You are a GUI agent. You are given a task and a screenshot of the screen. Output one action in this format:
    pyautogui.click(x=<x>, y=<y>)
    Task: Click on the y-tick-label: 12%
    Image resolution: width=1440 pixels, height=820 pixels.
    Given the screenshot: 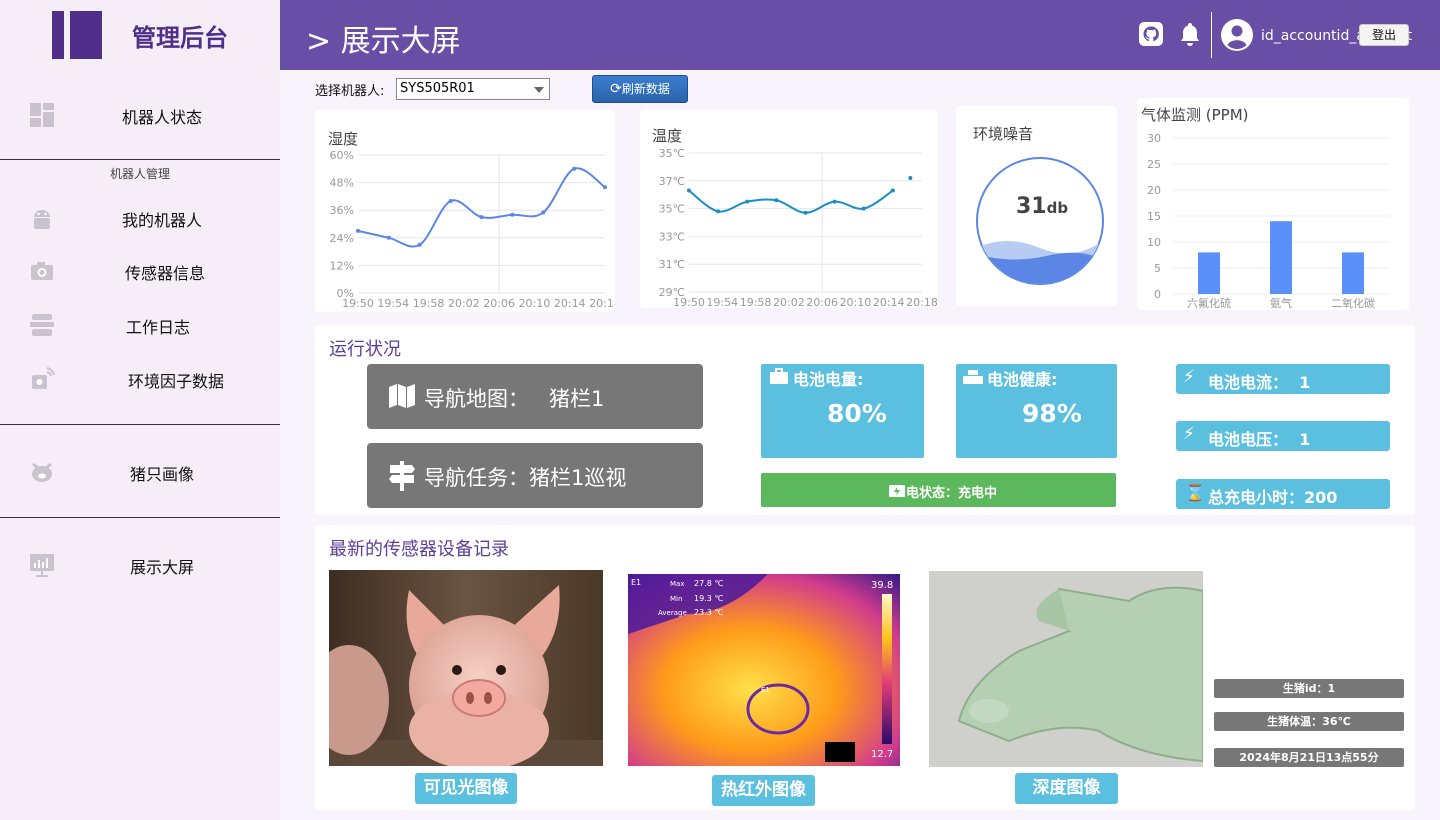 What is the action you would take?
    pyautogui.click(x=342, y=265)
    